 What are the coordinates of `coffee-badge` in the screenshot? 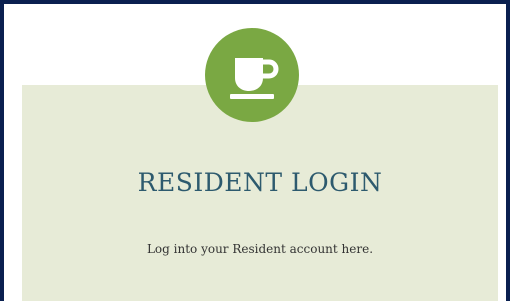 It's located at (252, 75).